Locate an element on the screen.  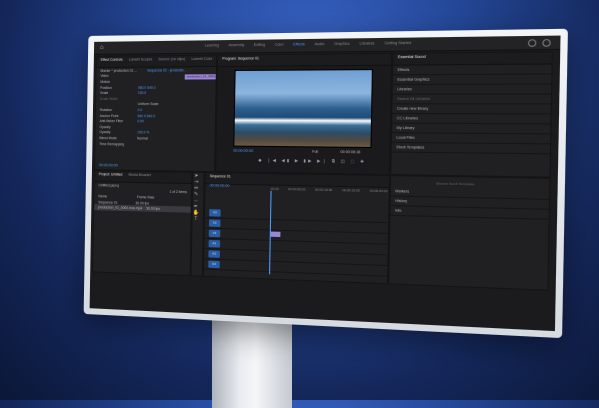
workspace-tab: Audio is located at coordinates (320, 44).